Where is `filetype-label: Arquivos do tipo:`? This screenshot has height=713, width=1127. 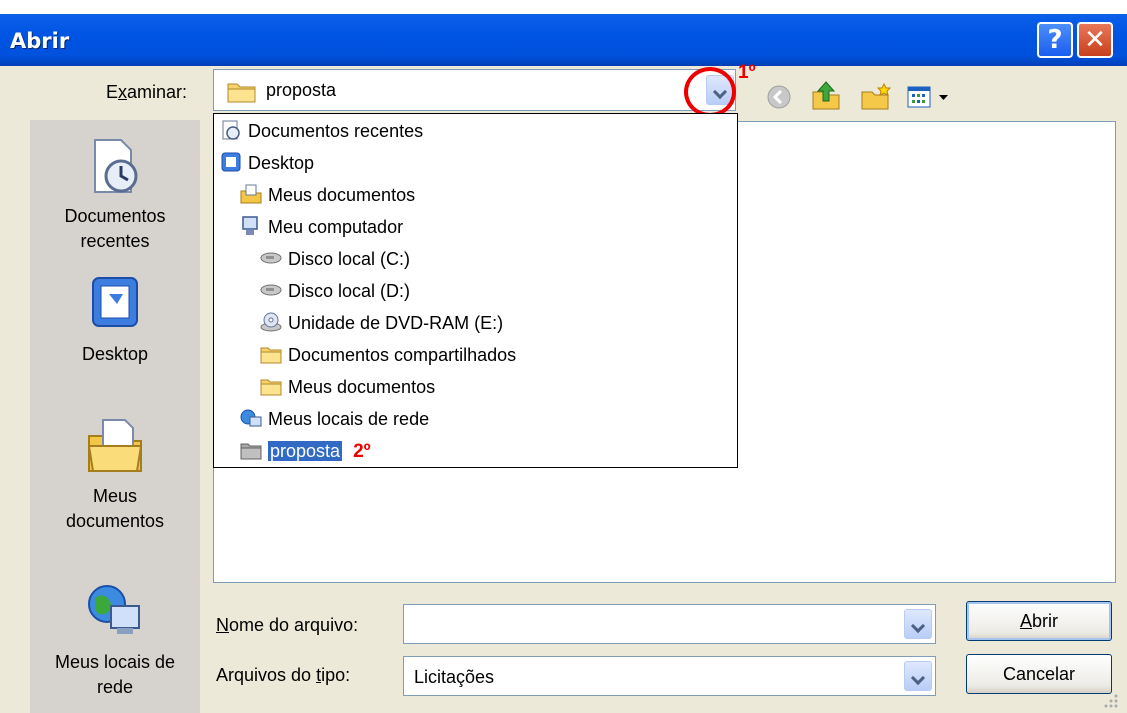
filetype-label: Arquivos do tipo: is located at coordinates (283, 675).